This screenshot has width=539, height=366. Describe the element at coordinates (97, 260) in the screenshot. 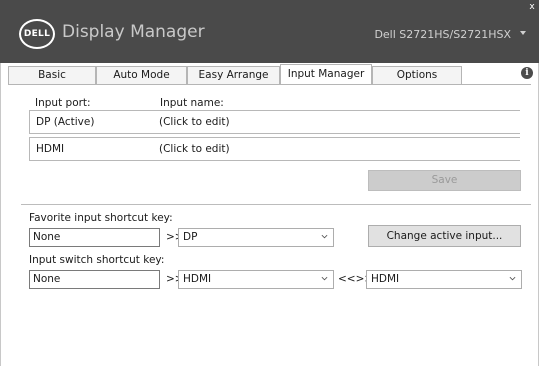

I see `switch-shortcut-label: Input switch shortcut key:` at that location.